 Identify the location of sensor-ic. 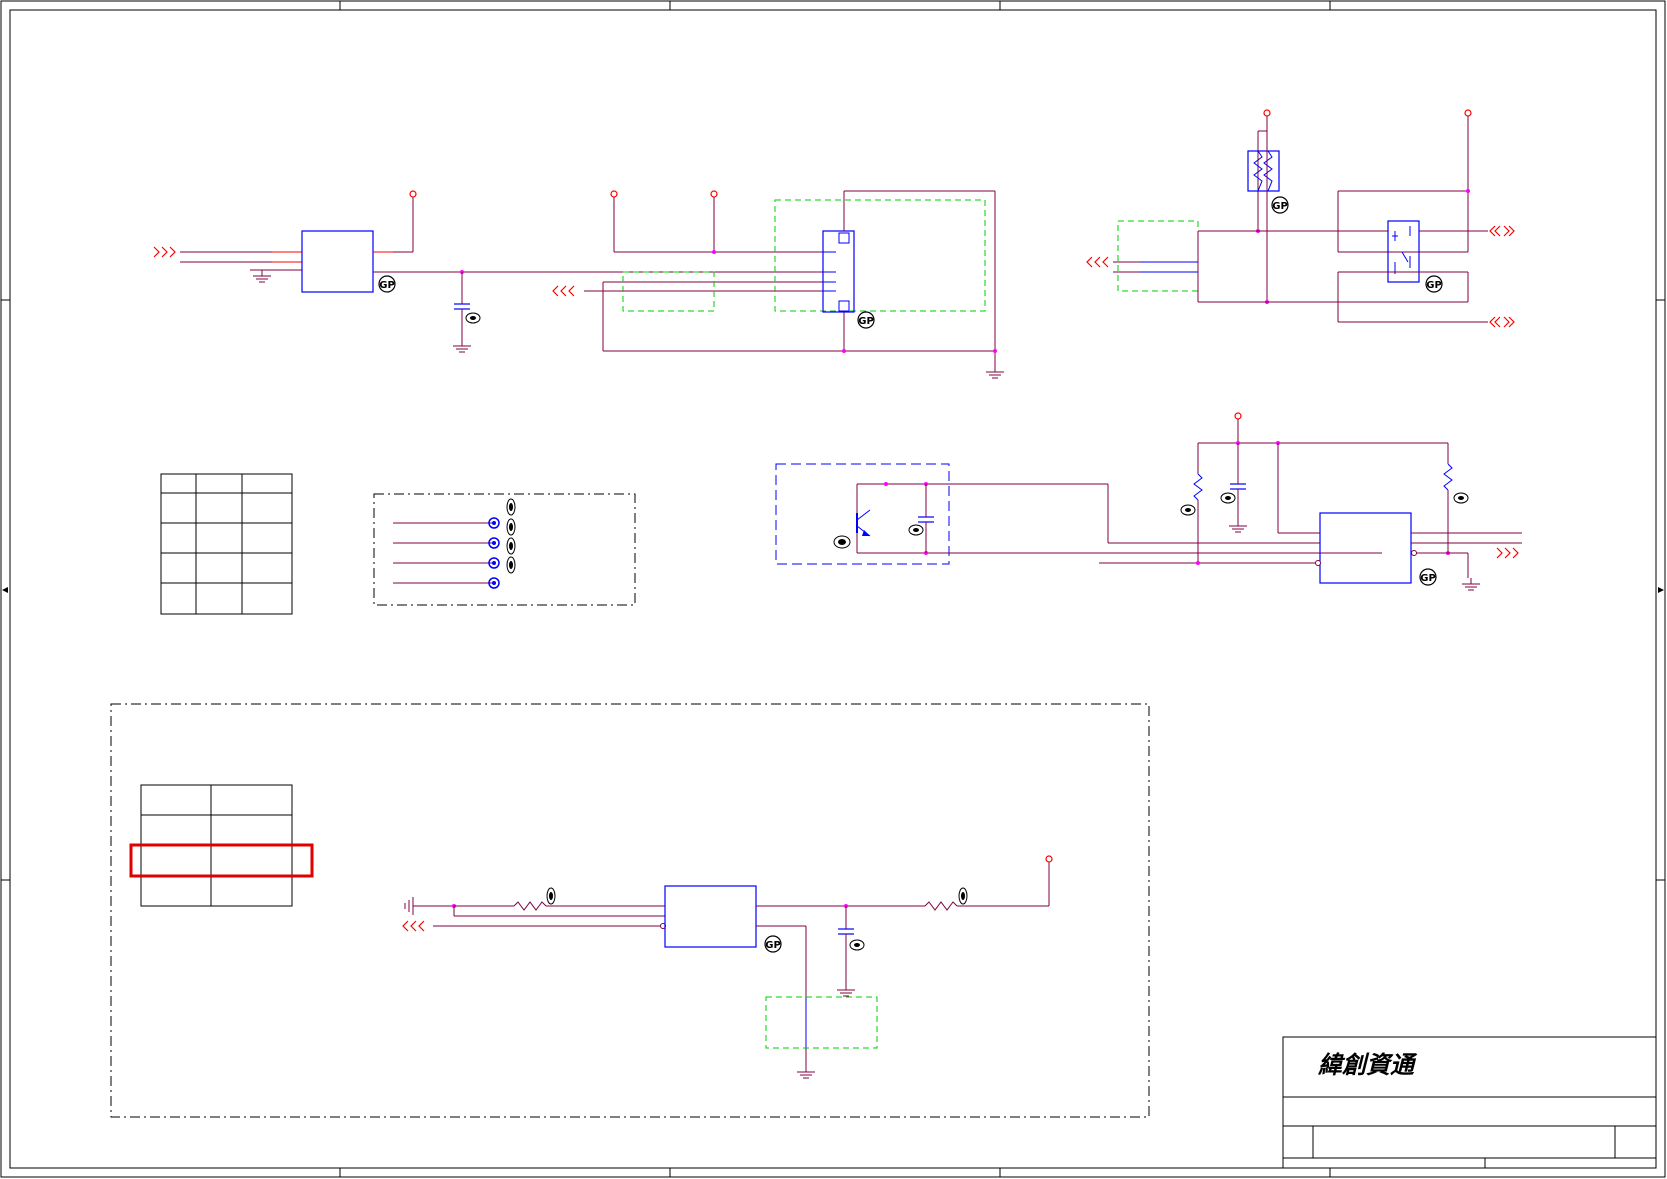
(710, 916).